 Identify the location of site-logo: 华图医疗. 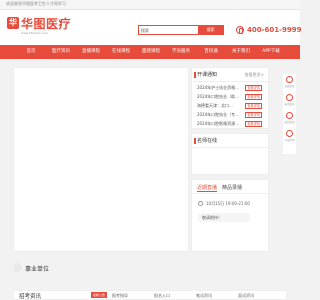
(46, 23).